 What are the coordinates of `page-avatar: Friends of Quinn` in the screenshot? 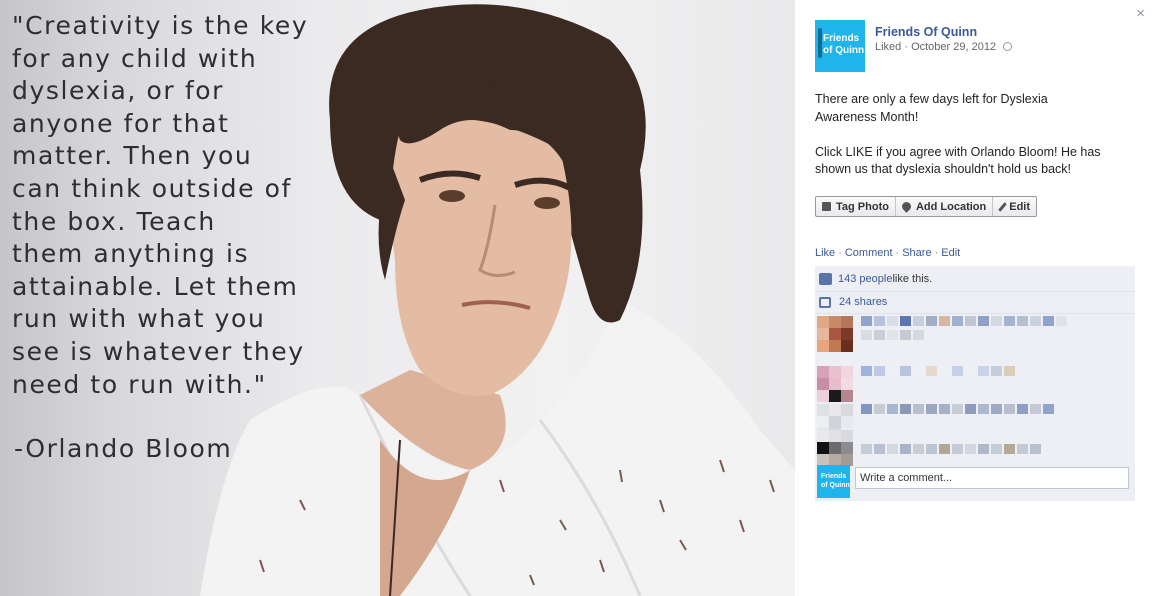 It's located at (840, 46).